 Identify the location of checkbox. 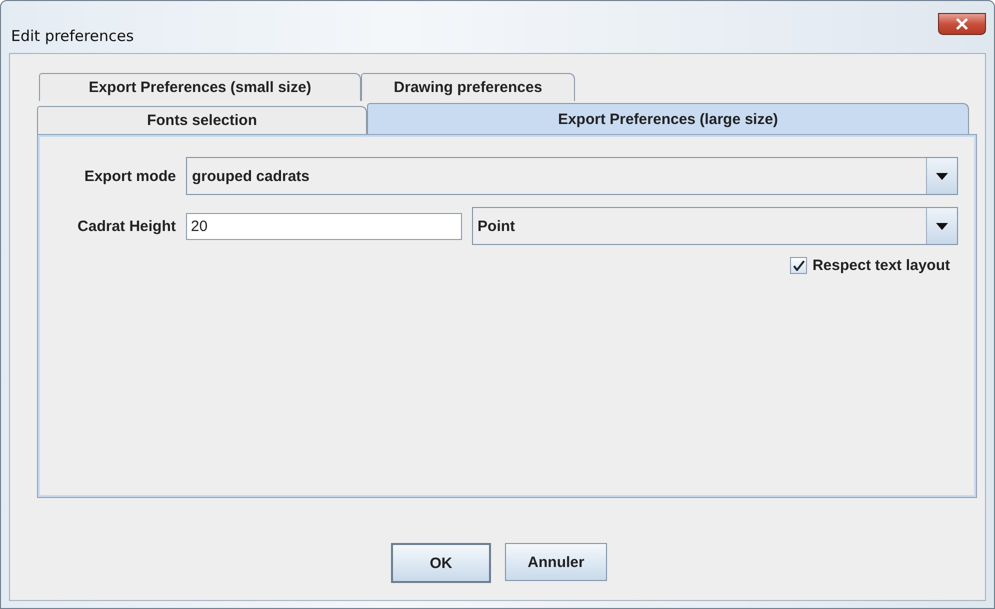
(799, 265).